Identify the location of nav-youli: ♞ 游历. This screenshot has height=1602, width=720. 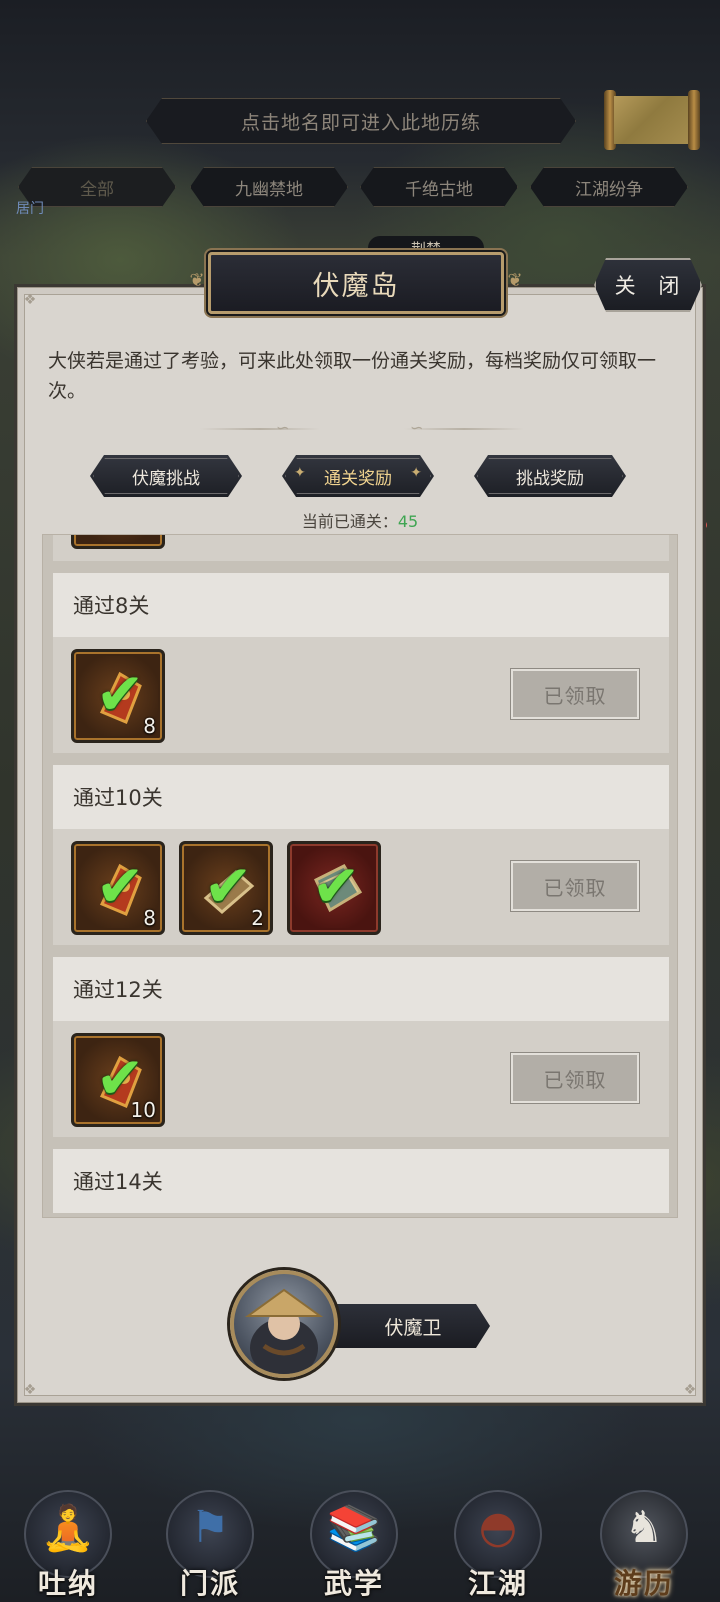
(644, 1540).